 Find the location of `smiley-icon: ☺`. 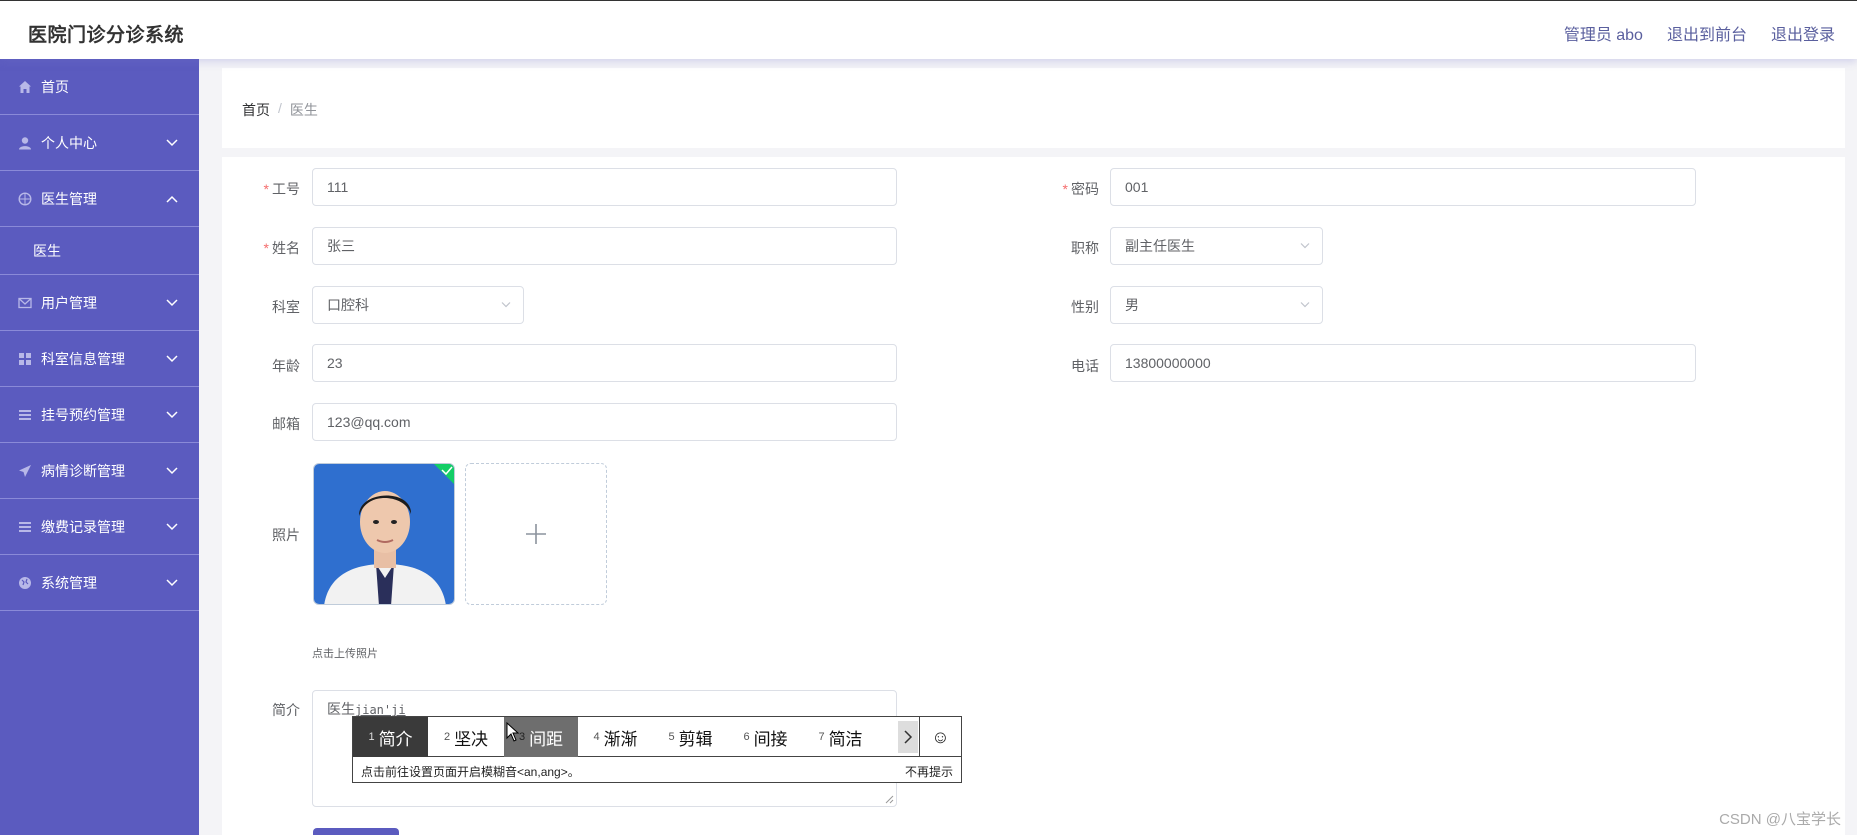

smiley-icon: ☺ is located at coordinates (940, 736).